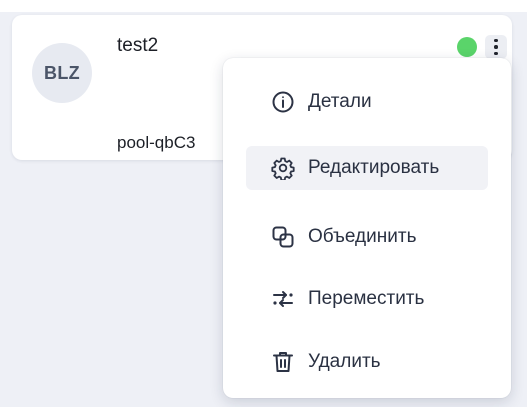  I want to click on more-options-button, so click(496, 47).